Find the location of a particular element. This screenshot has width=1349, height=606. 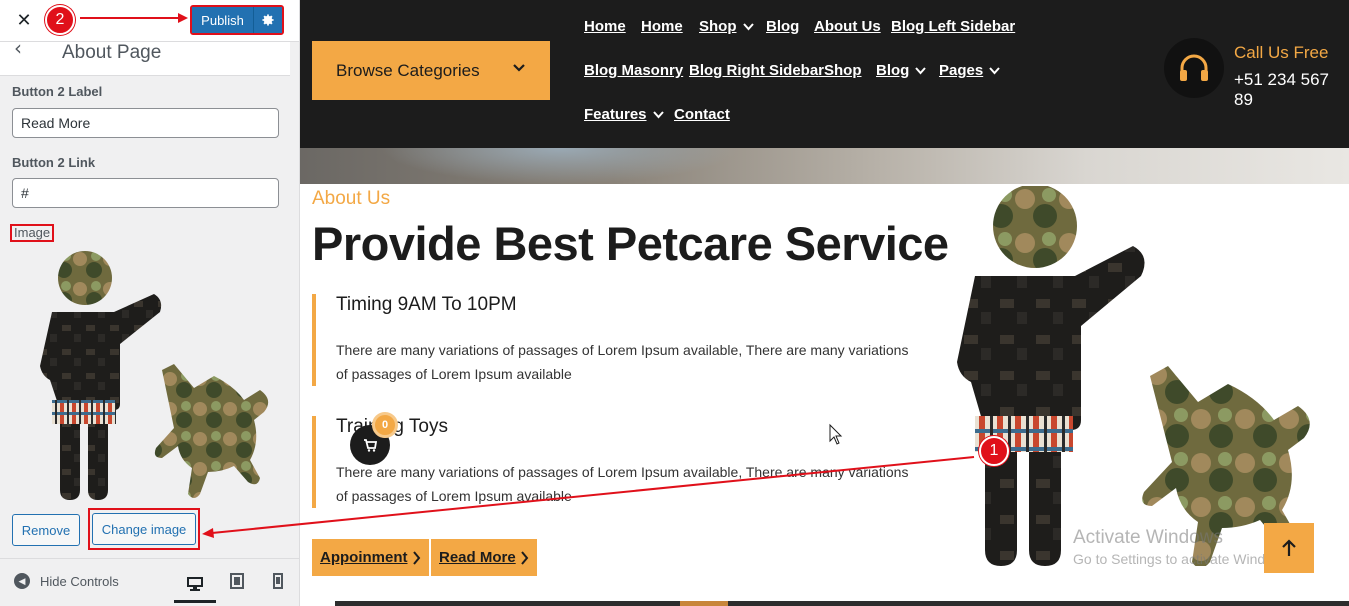

nav-blog-right-sidebar: Blog Right Sidebar is located at coordinates (756, 70).